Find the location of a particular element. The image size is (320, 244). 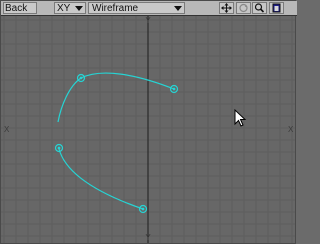

rotate-view-icon is located at coordinates (243, 8).